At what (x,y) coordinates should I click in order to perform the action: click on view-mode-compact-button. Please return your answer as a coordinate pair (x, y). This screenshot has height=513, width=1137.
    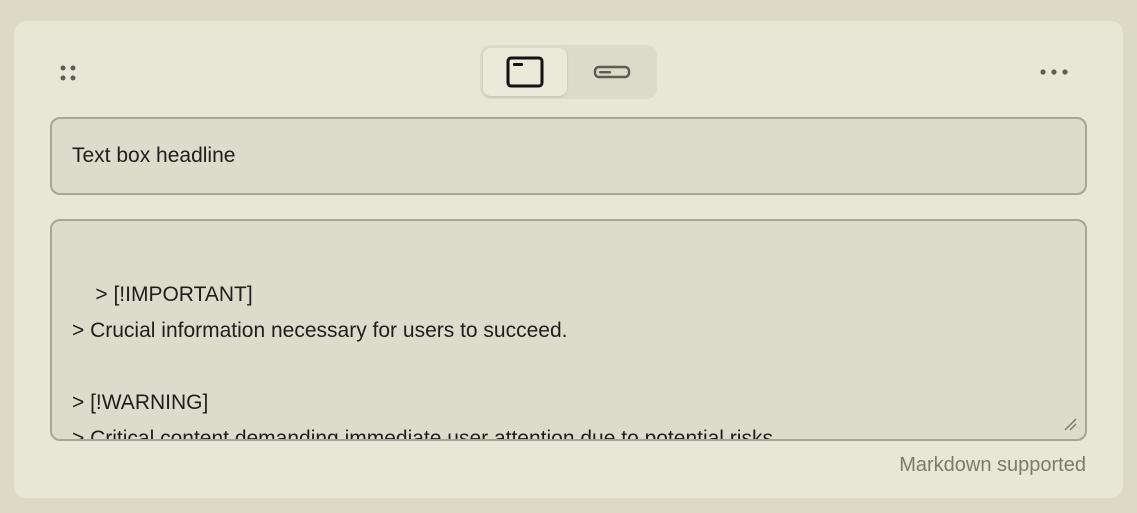
    Looking at the image, I should click on (612, 72).